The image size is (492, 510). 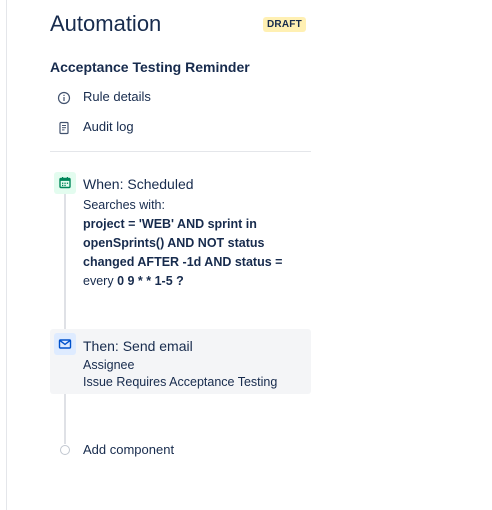 I want to click on cron-expression: 0 9 * * 1-5 ?, so click(x=150, y=281).